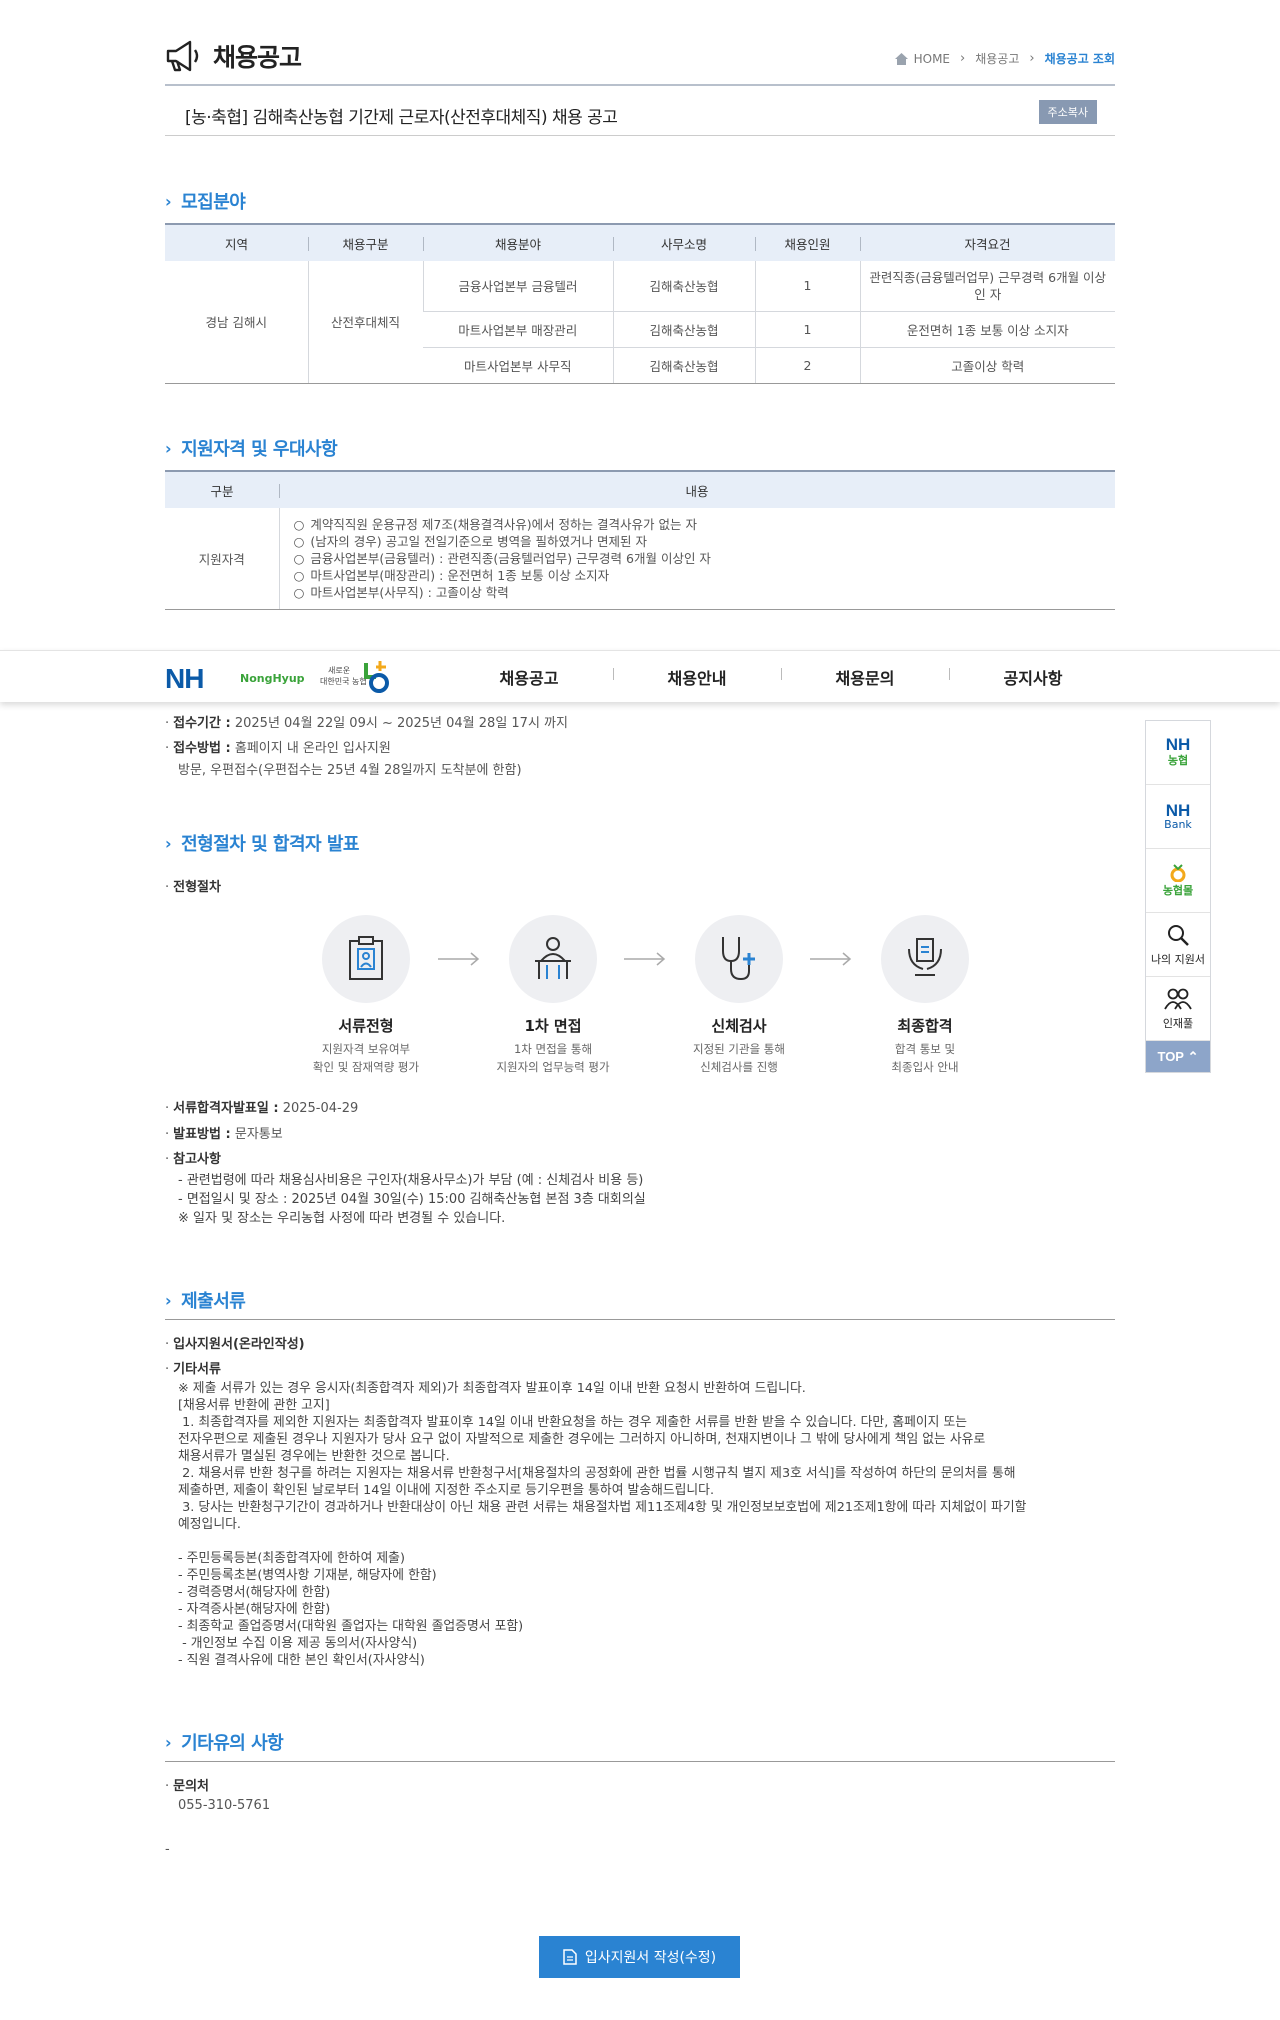 This screenshot has width=1280, height=2020. What do you see at coordinates (925, 995) in the screenshot?
I see `process-step-final: 최종합격 합격 통보 및 최종입사 안내` at bounding box center [925, 995].